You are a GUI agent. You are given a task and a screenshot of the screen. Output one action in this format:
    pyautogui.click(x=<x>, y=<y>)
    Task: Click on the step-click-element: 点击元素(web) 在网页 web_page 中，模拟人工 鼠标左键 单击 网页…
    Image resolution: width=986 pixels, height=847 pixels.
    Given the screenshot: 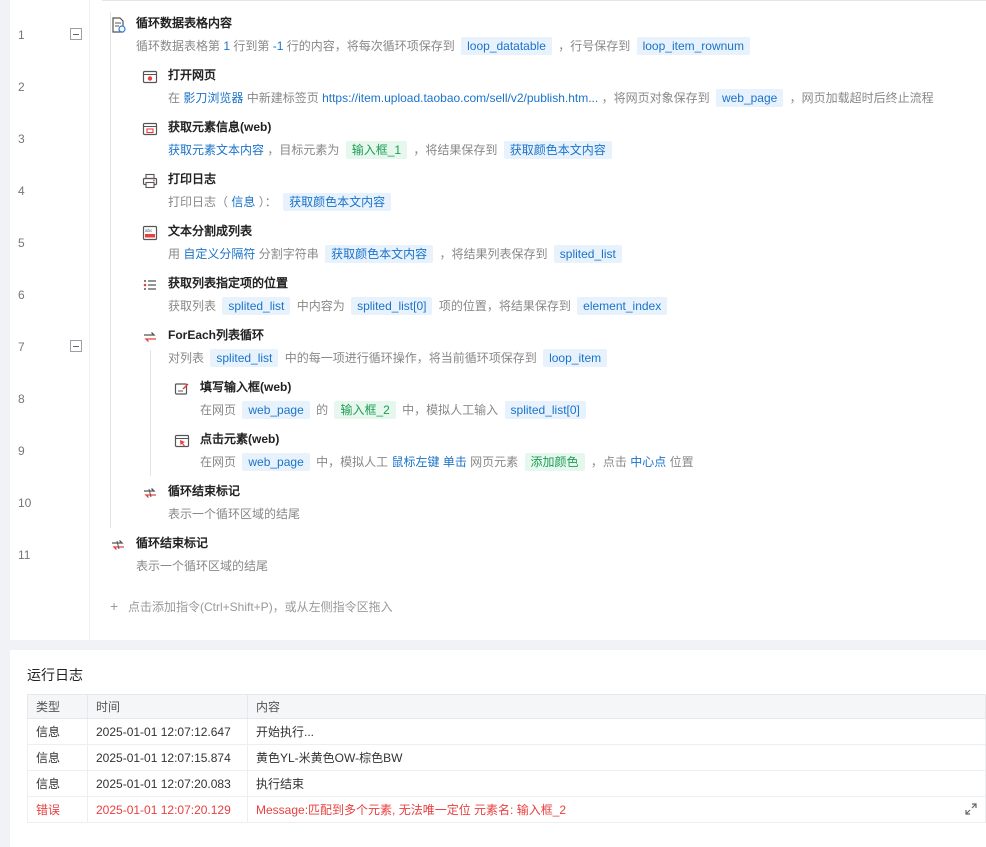 What is the action you would take?
    pyautogui.click(x=574, y=457)
    